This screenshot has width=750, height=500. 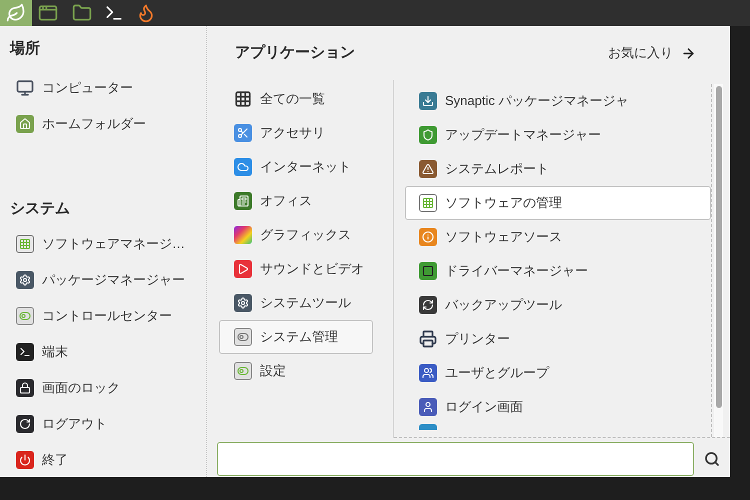 What do you see at coordinates (25, 124) in the screenshot?
I see `folder-home-icon` at bounding box center [25, 124].